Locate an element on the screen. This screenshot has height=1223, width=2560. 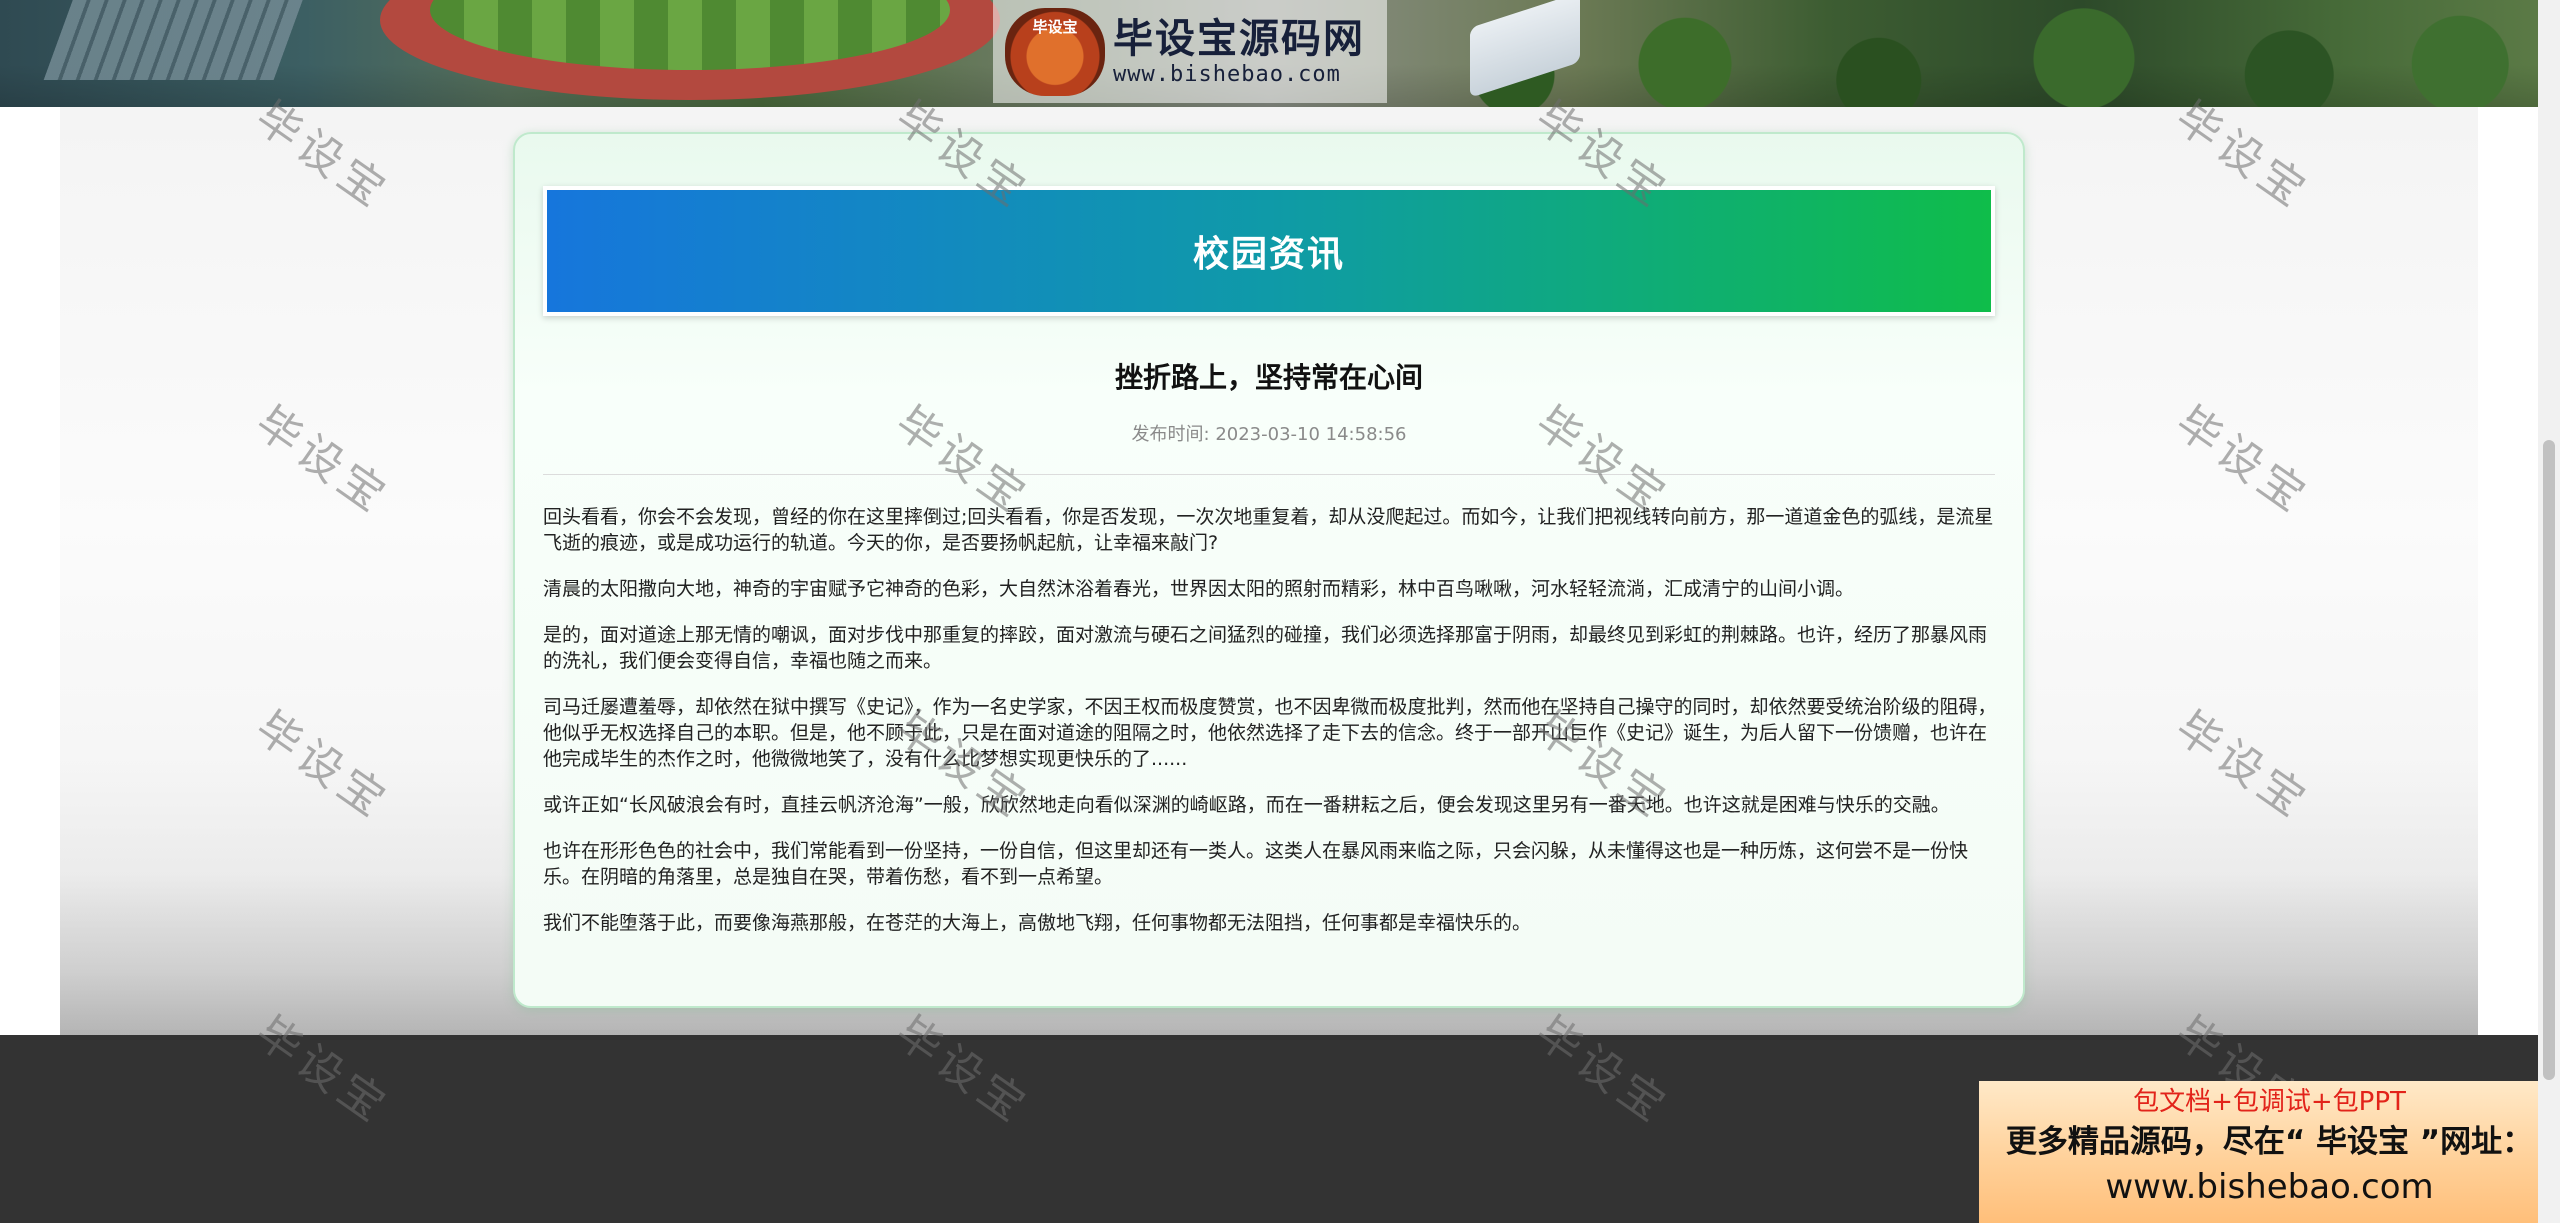
top-banner: 毕设宝 毕设宝源码网 www.bishebao.com is located at coordinates (1269, 53).